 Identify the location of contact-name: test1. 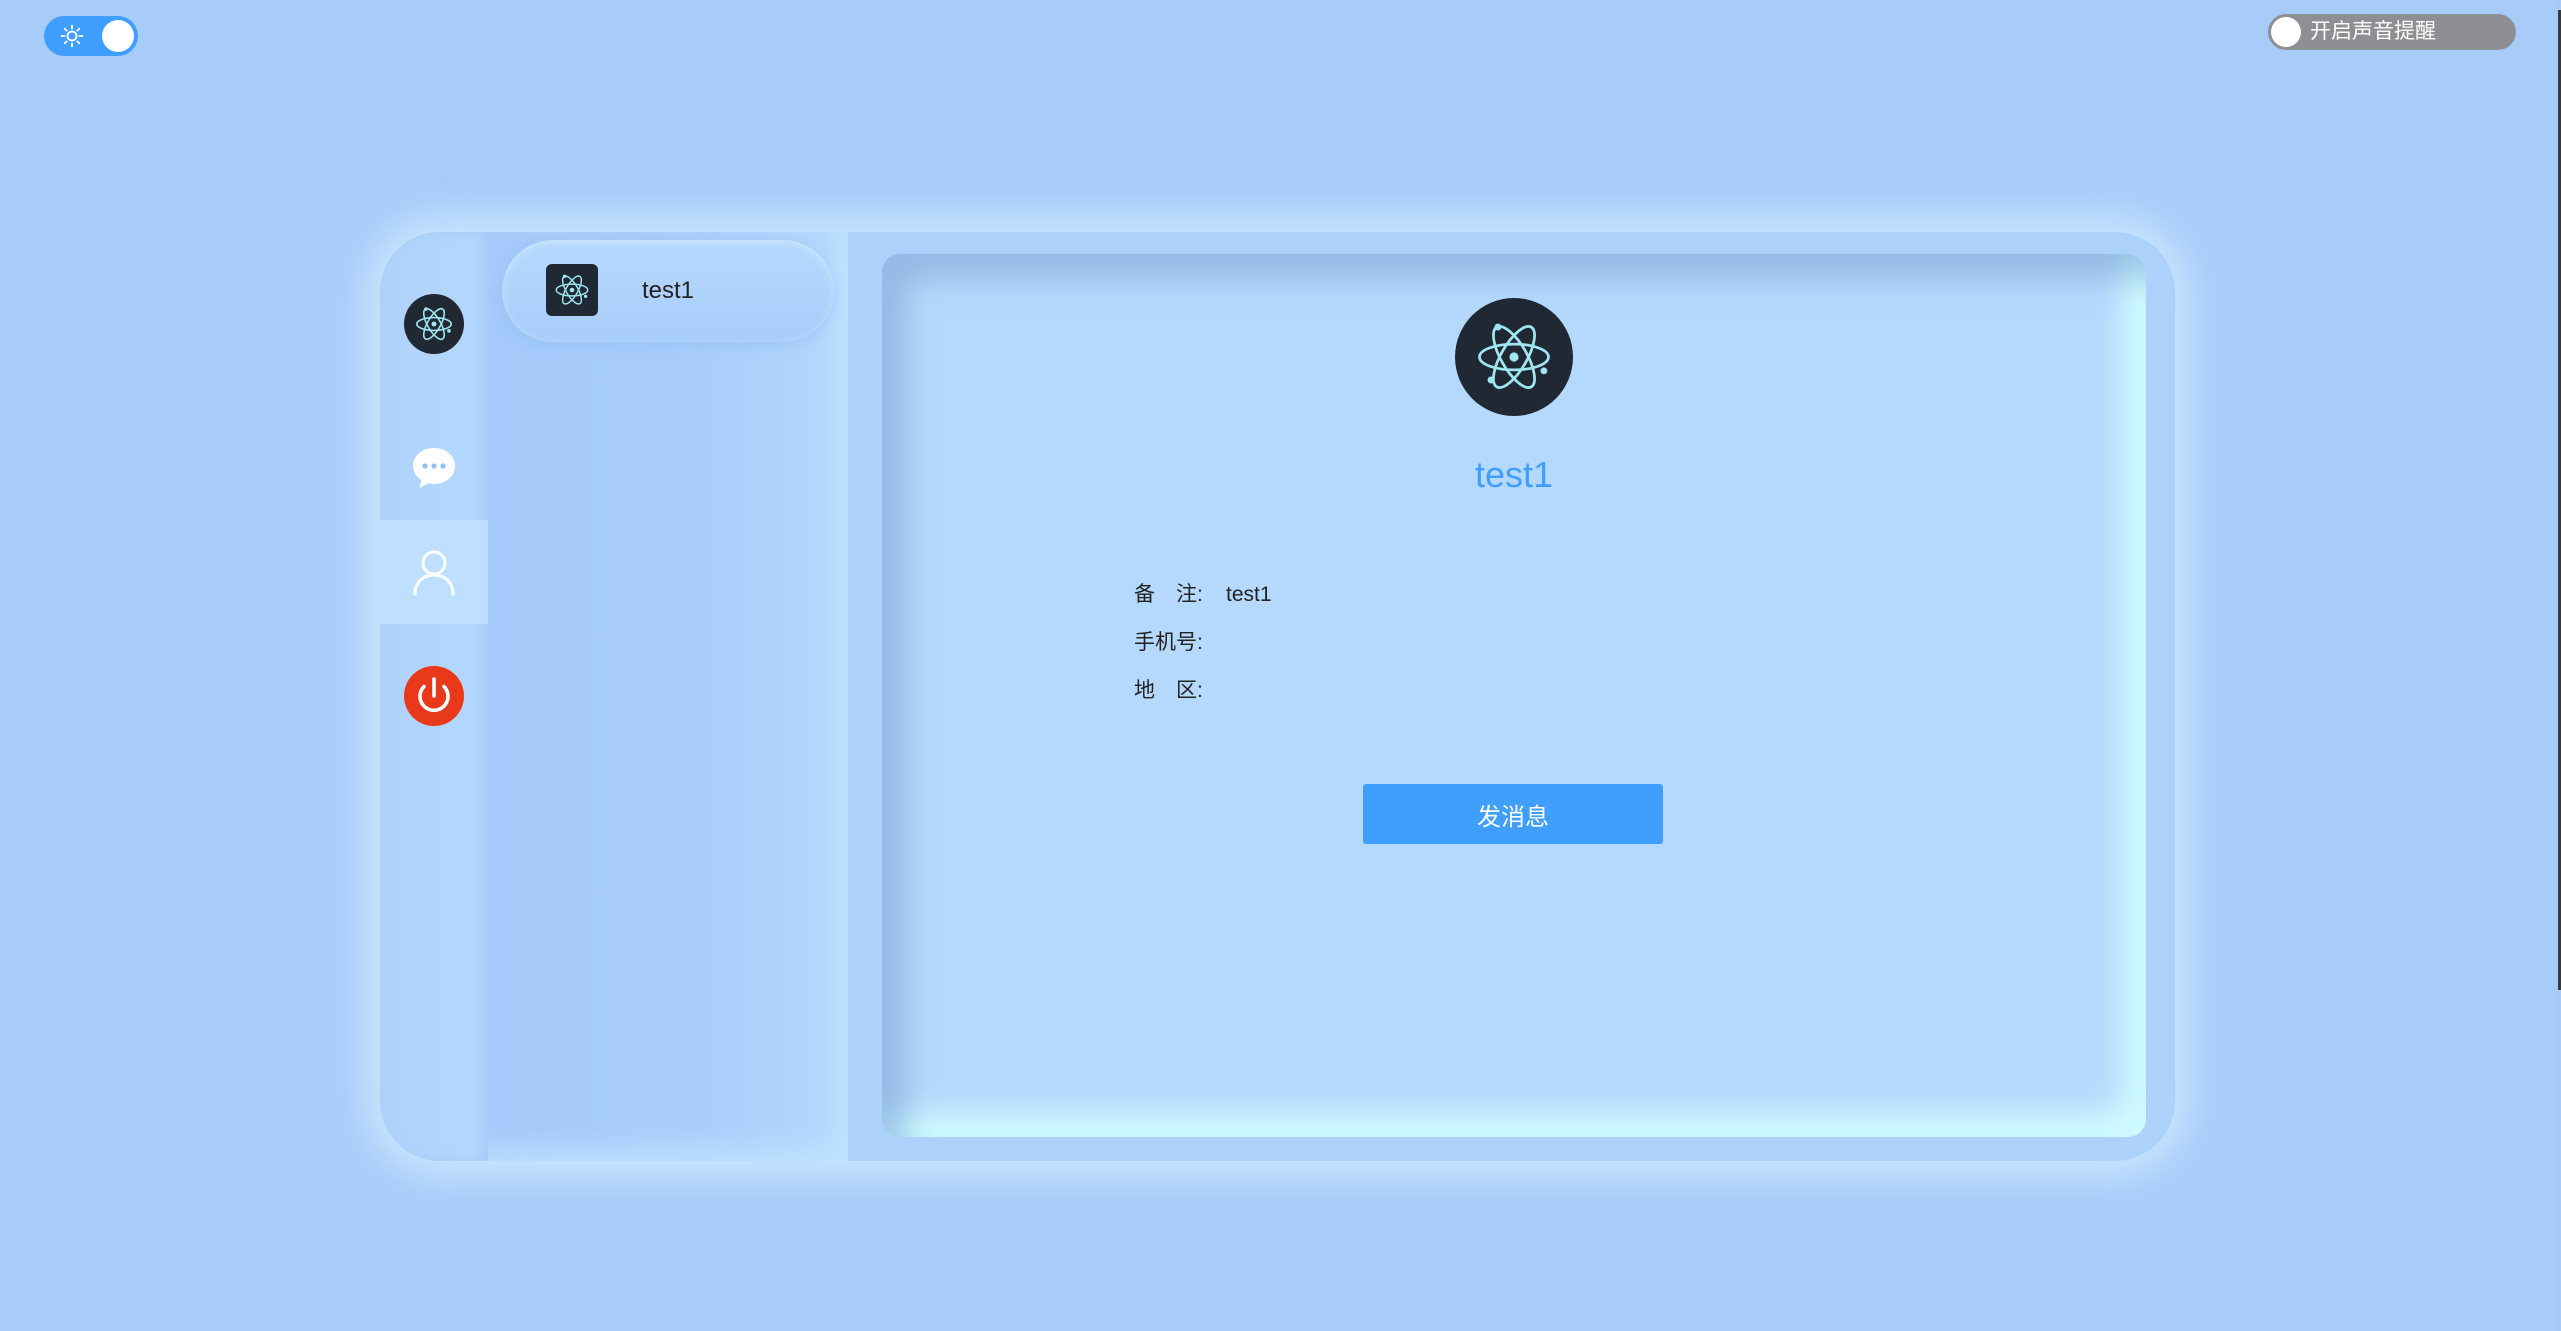
(668, 290).